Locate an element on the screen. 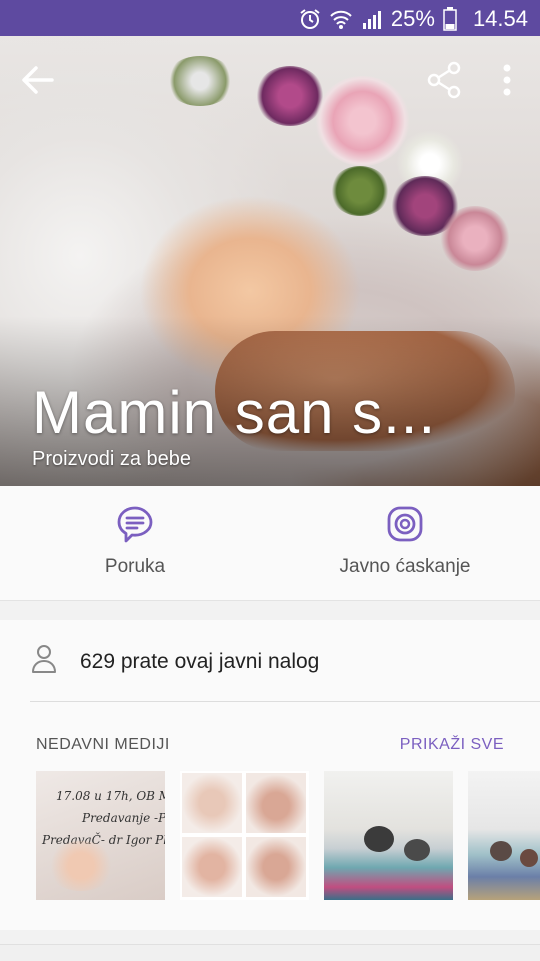 Image resolution: width=540 pixels, height=961 pixels. leaf-cluster is located at coordinates (360, 191).